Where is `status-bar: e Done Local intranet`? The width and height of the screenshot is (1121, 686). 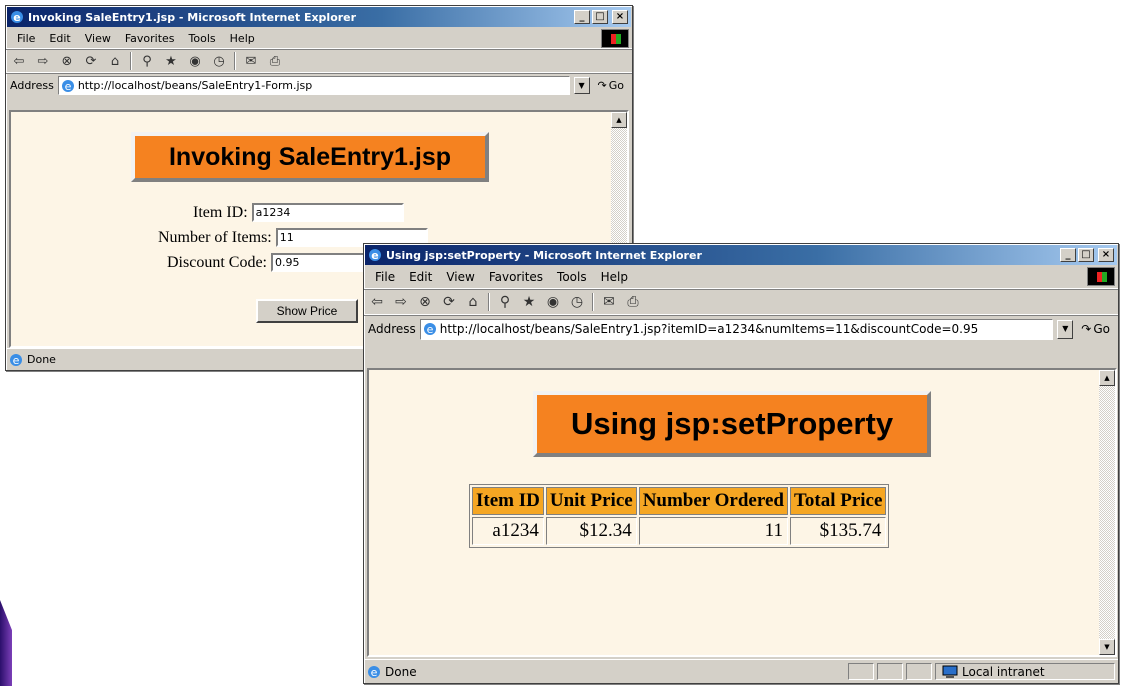 status-bar: e Done Local intranet is located at coordinates (741, 671).